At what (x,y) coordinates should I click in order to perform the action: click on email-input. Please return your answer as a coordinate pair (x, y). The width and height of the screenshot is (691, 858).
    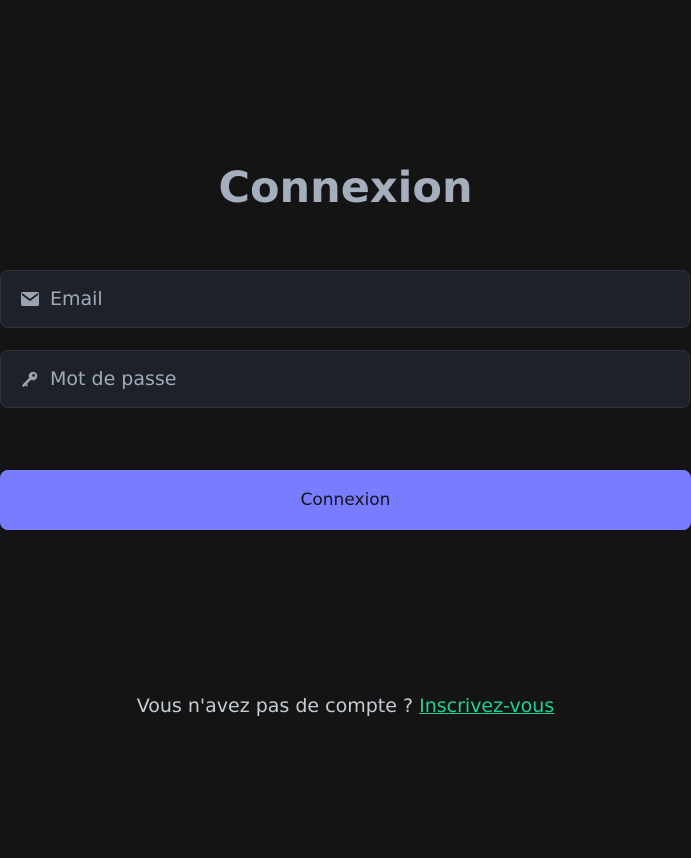
    Looking at the image, I should click on (369, 299).